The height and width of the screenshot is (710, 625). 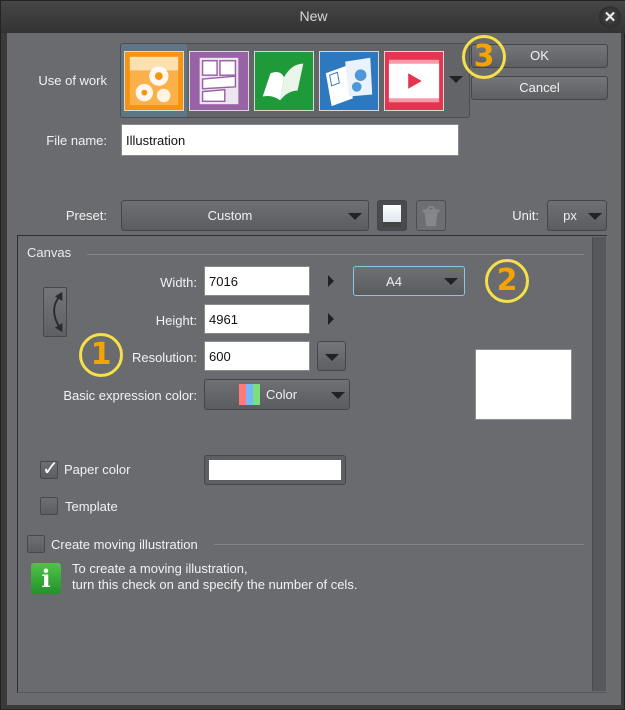 What do you see at coordinates (331, 281) in the screenshot?
I see `width-expand-icon` at bounding box center [331, 281].